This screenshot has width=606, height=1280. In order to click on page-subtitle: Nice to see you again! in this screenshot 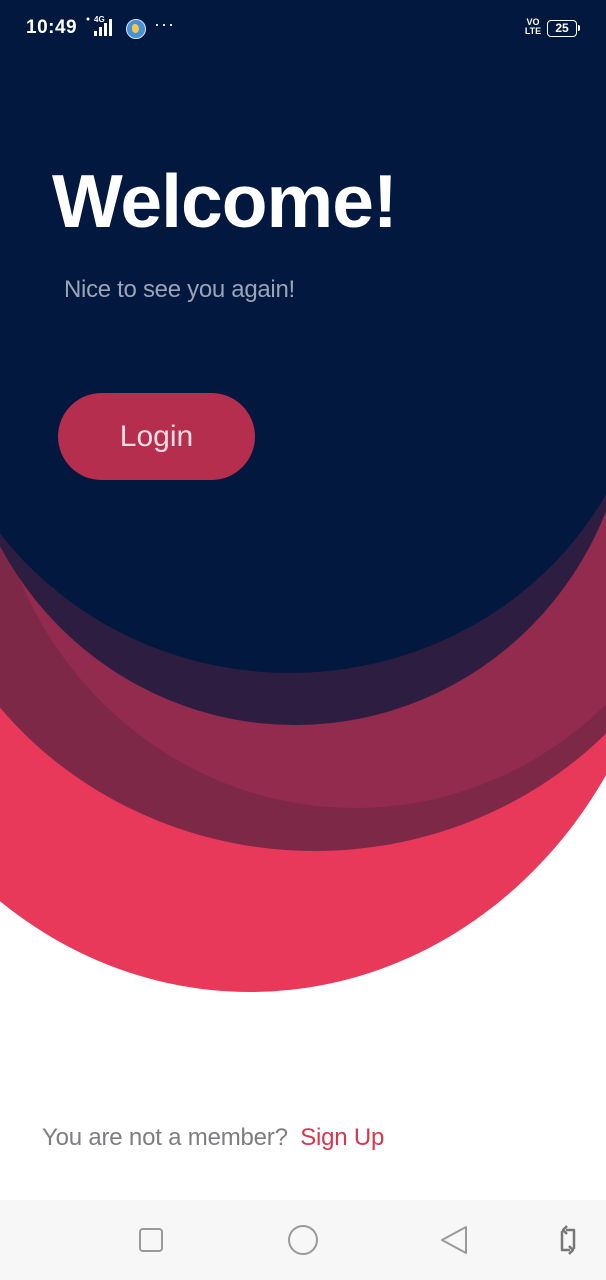, I will do `click(179, 289)`.